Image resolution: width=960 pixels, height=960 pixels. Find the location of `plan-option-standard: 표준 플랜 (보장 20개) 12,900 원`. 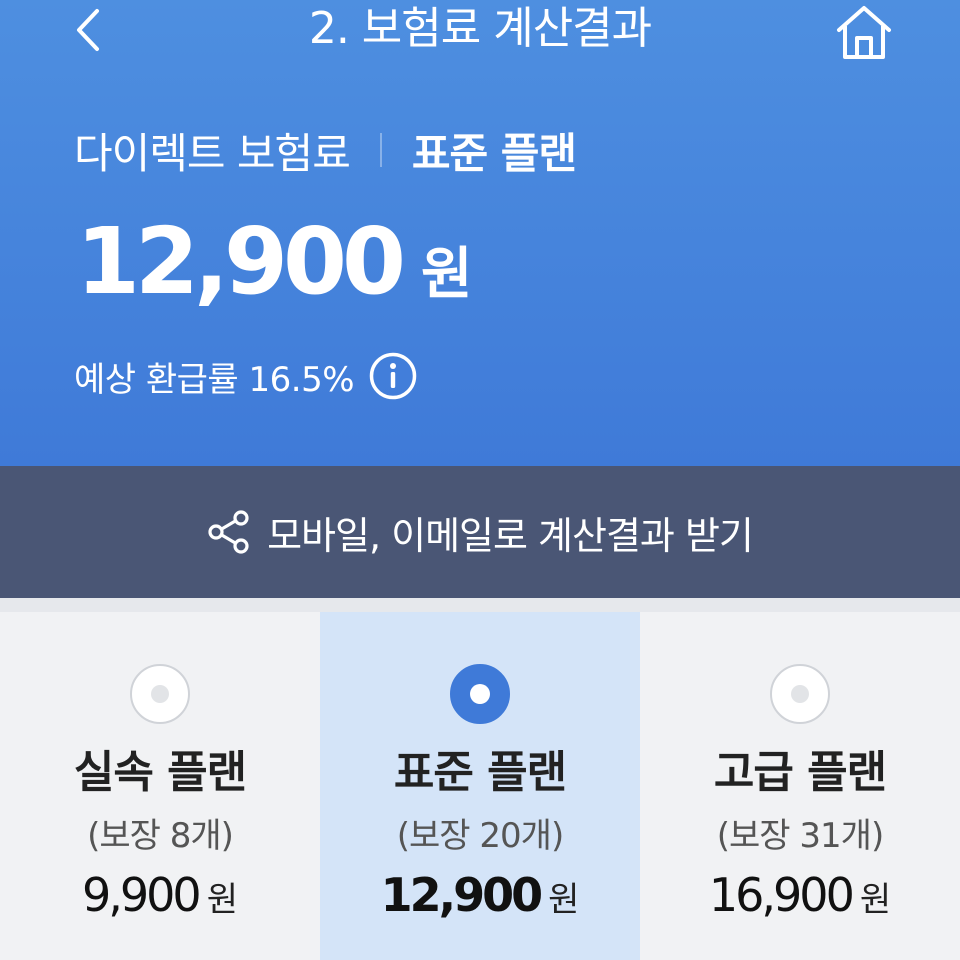

plan-option-standard: 표준 플랜 (보장 20개) 12,900 원 is located at coordinates (480, 786).